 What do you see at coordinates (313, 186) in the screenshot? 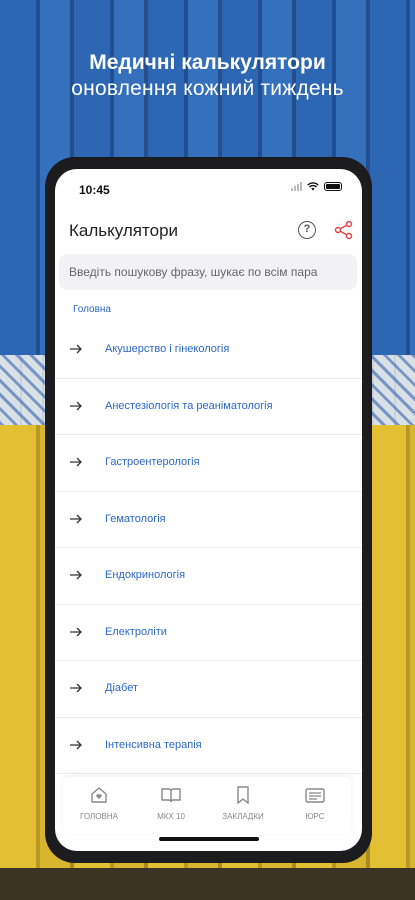
I see `wifi-icon` at bounding box center [313, 186].